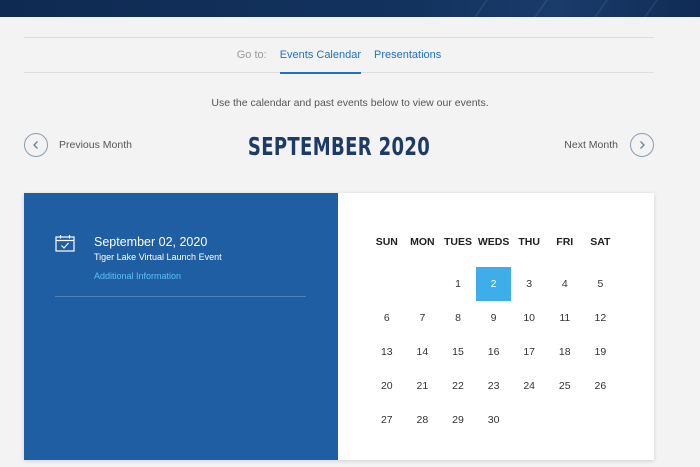 Image resolution: width=700 pixels, height=467 pixels. I want to click on calendar-day: 23, so click(494, 386).